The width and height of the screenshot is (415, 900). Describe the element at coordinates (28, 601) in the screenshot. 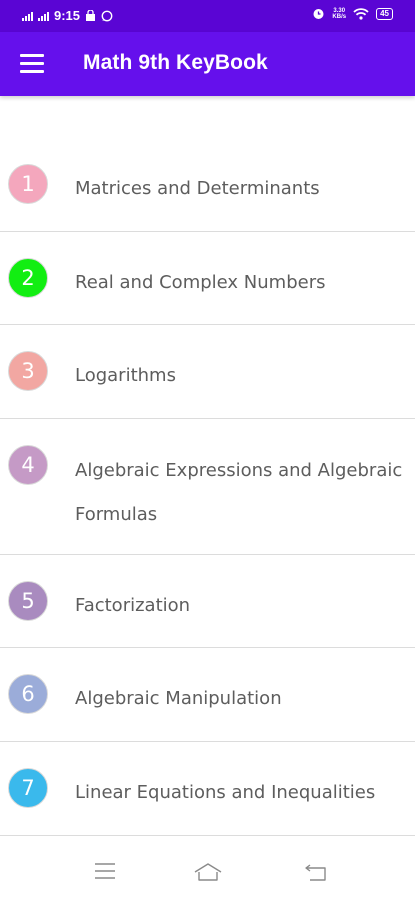

I see `chapter-number-badge: 5` at that location.